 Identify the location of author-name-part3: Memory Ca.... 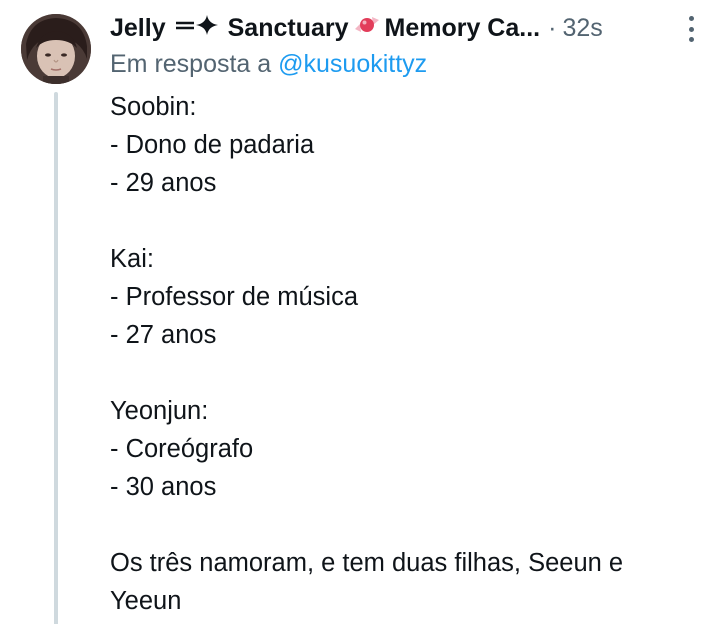
(462, 27).